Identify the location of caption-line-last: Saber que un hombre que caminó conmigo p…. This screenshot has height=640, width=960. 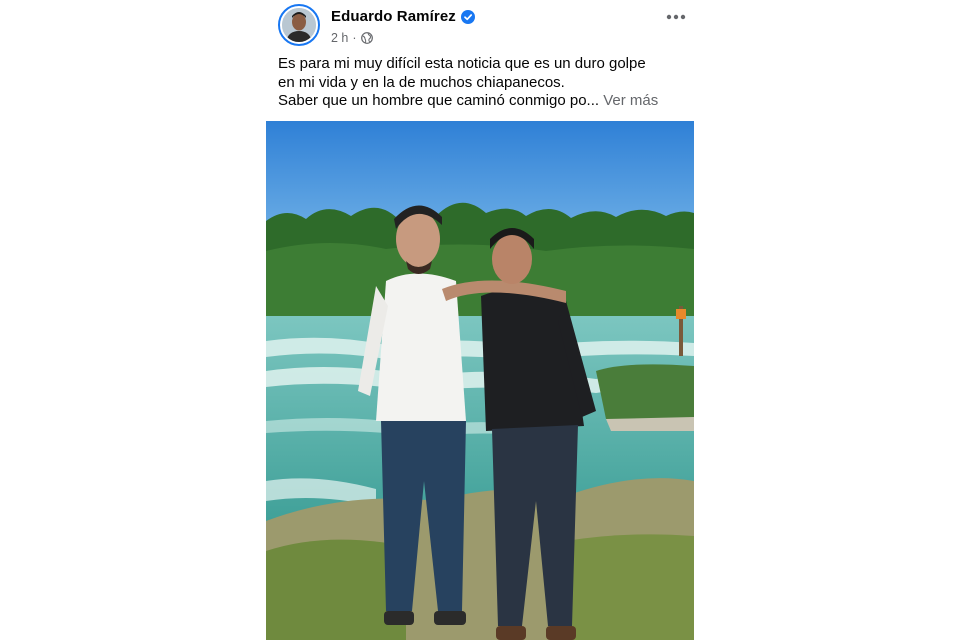
(483, 101).